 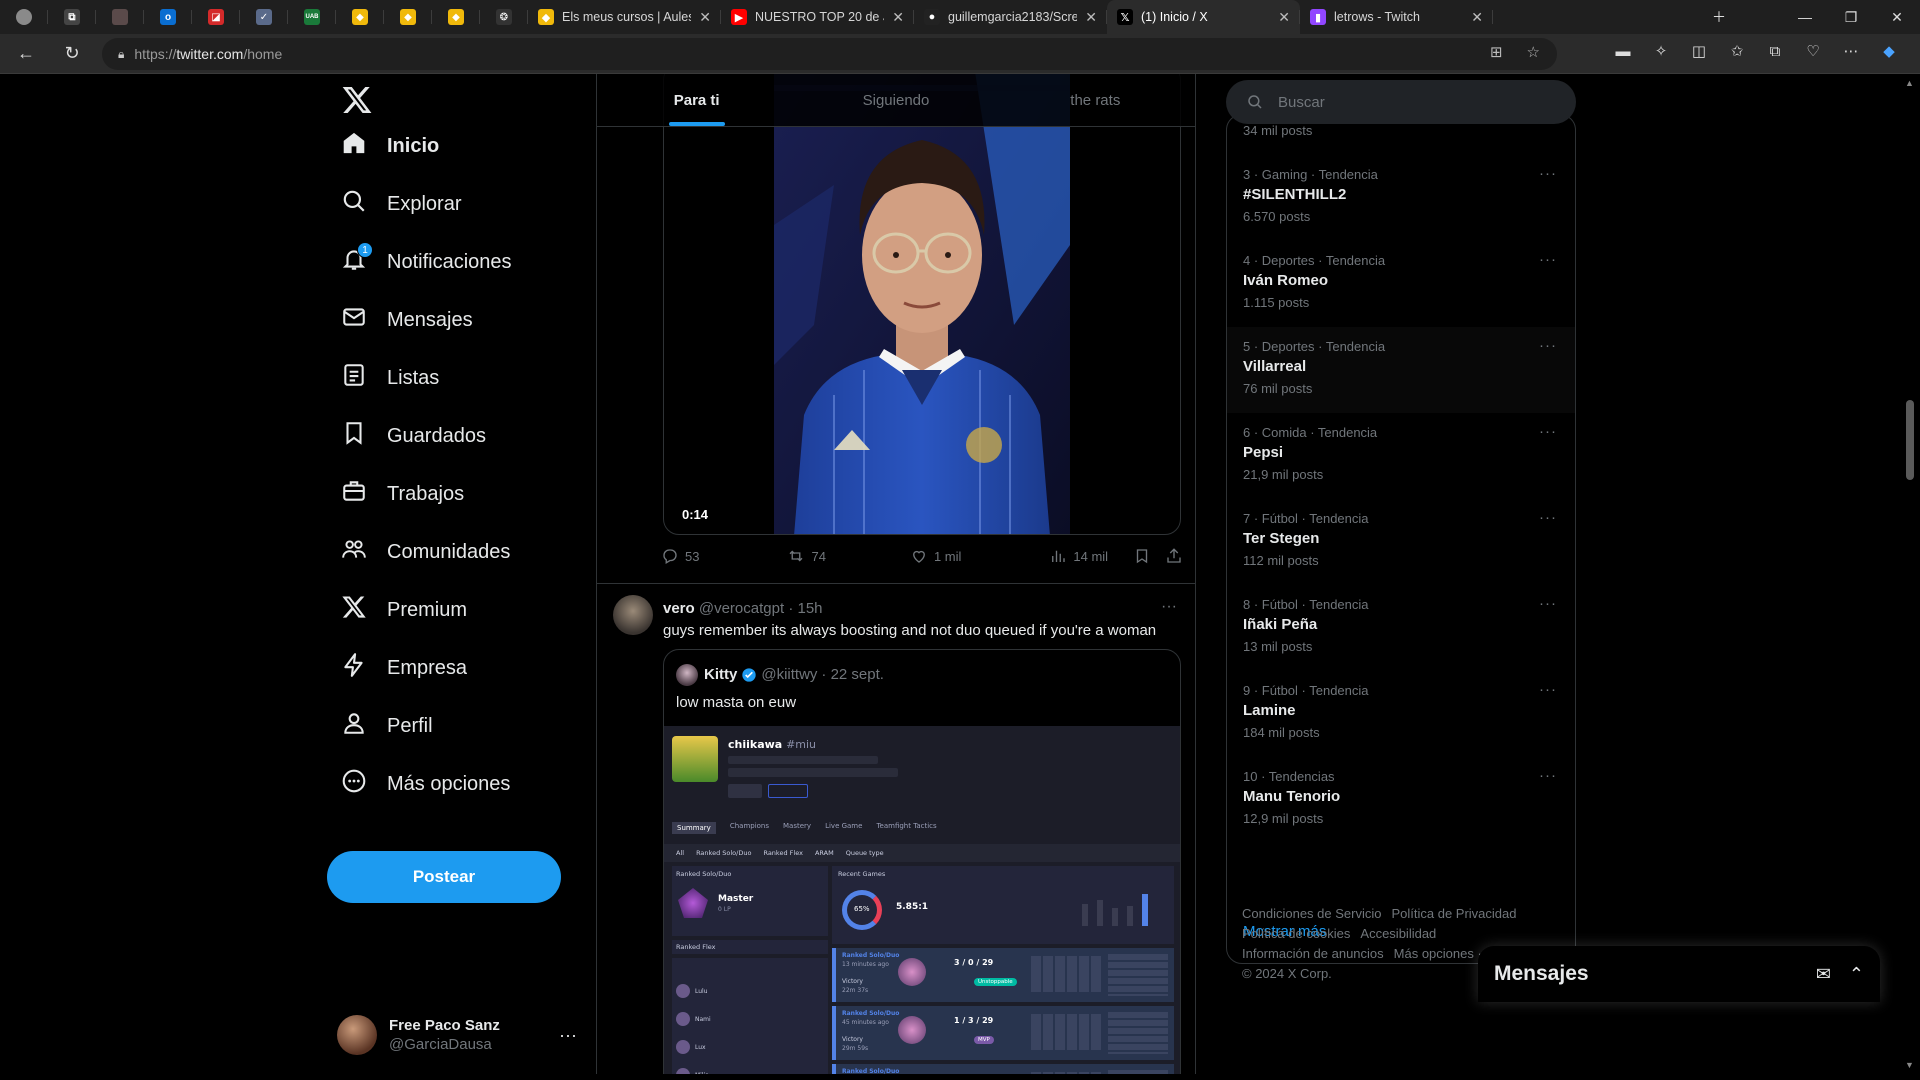 I want to click on reply-button: 53, so click(x=680, y=556).